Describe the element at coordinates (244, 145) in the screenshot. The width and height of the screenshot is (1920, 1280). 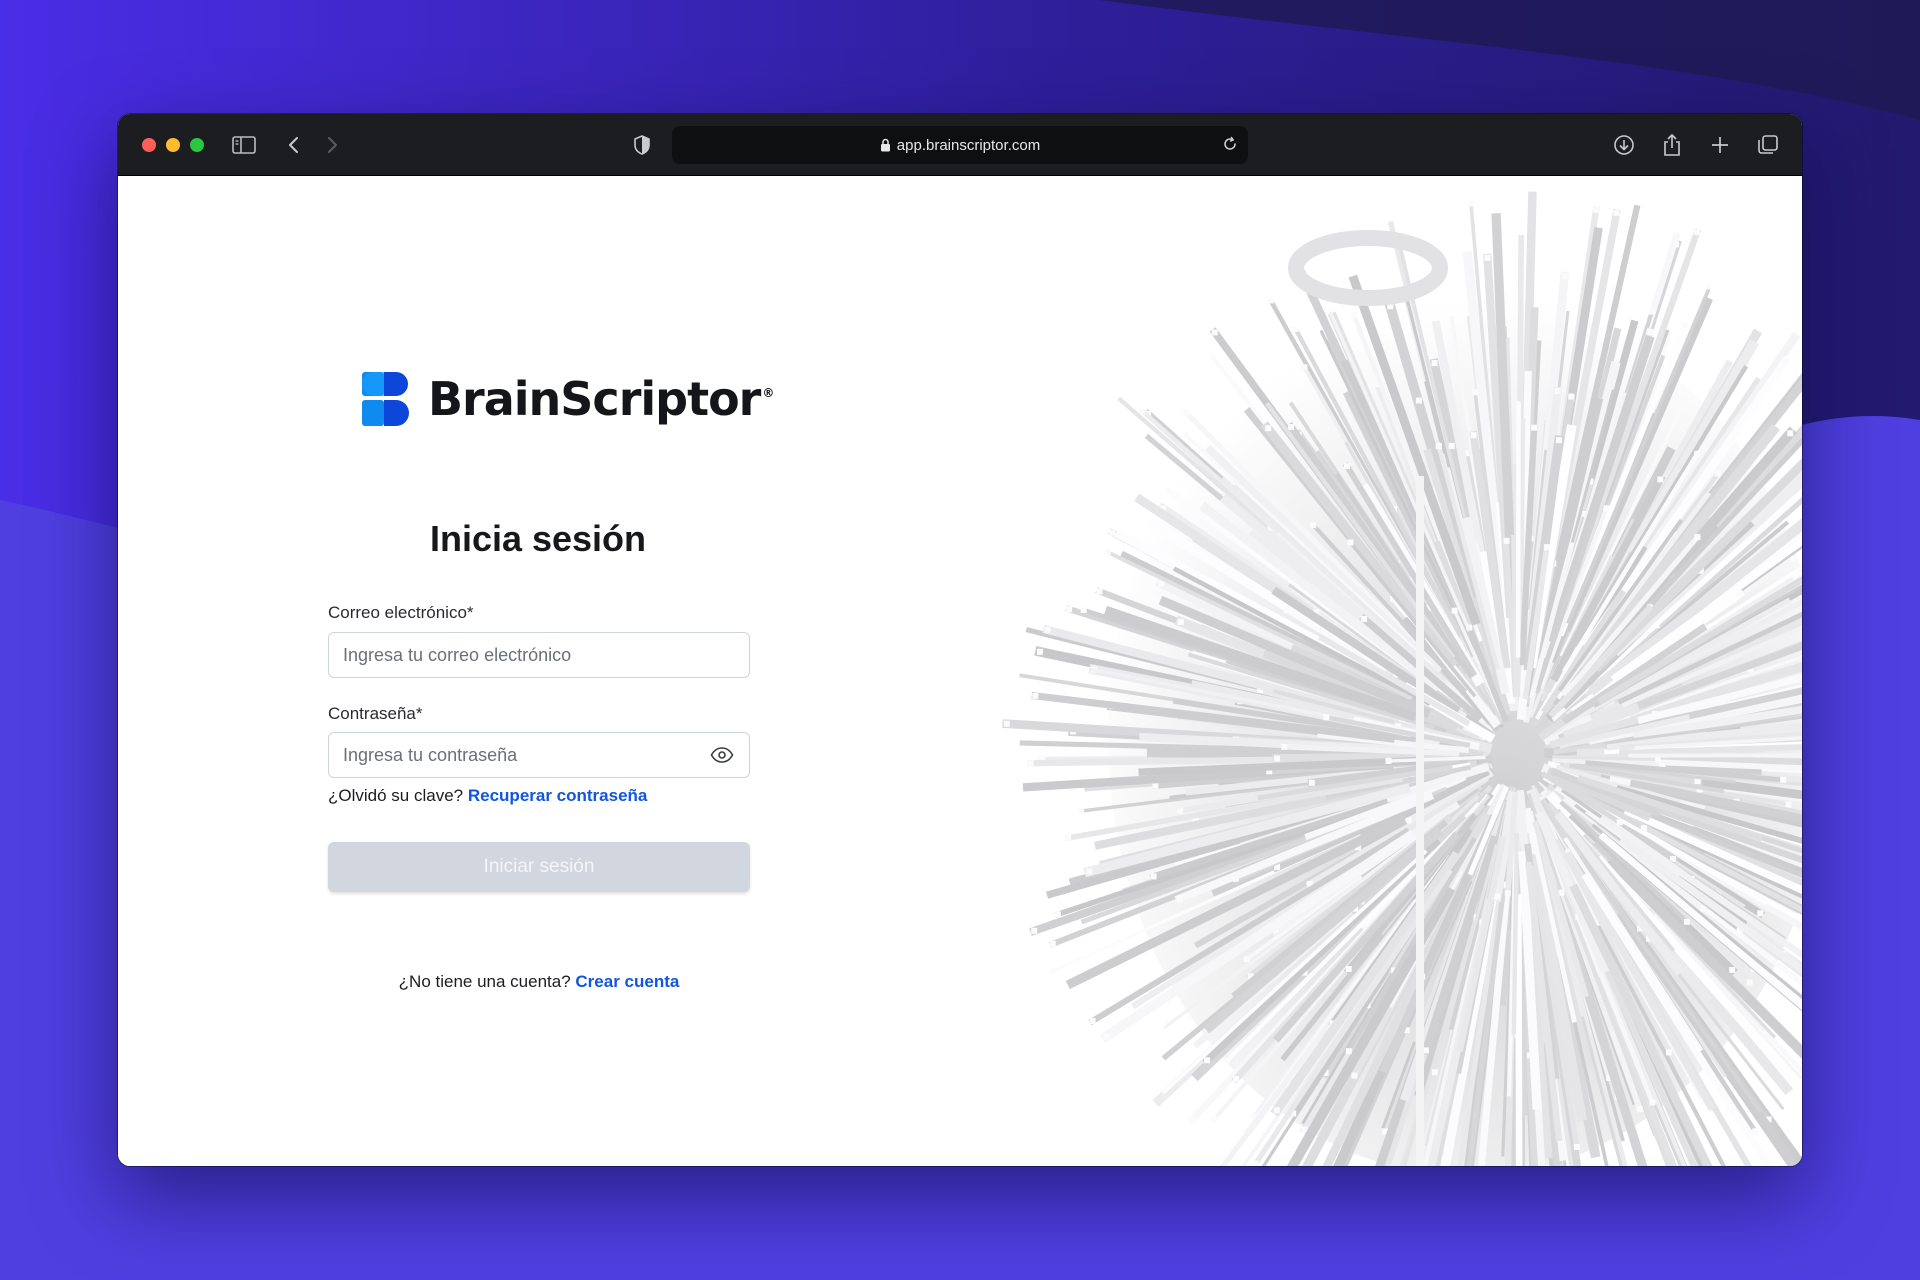
I see `sidebar-icon` at that location.